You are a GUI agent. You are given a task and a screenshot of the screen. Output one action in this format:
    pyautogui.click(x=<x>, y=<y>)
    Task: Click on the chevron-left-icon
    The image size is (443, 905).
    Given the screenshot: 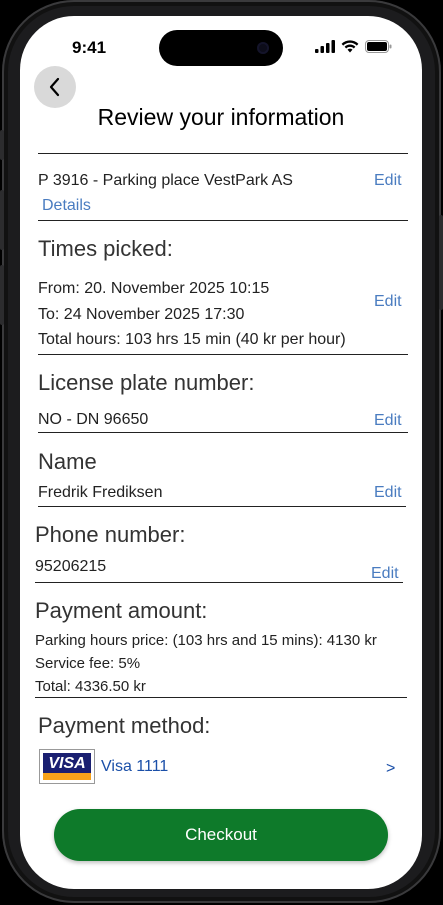 What is the action you would take?
    pyautogui.click(x=54, y=87)
    